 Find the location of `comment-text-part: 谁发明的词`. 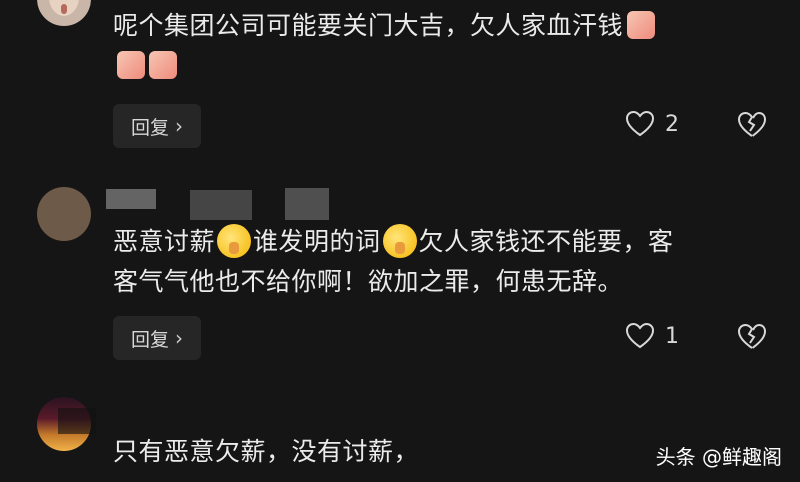

comment-text-part: 谁发明的词 is located at coordinates (317, 241).